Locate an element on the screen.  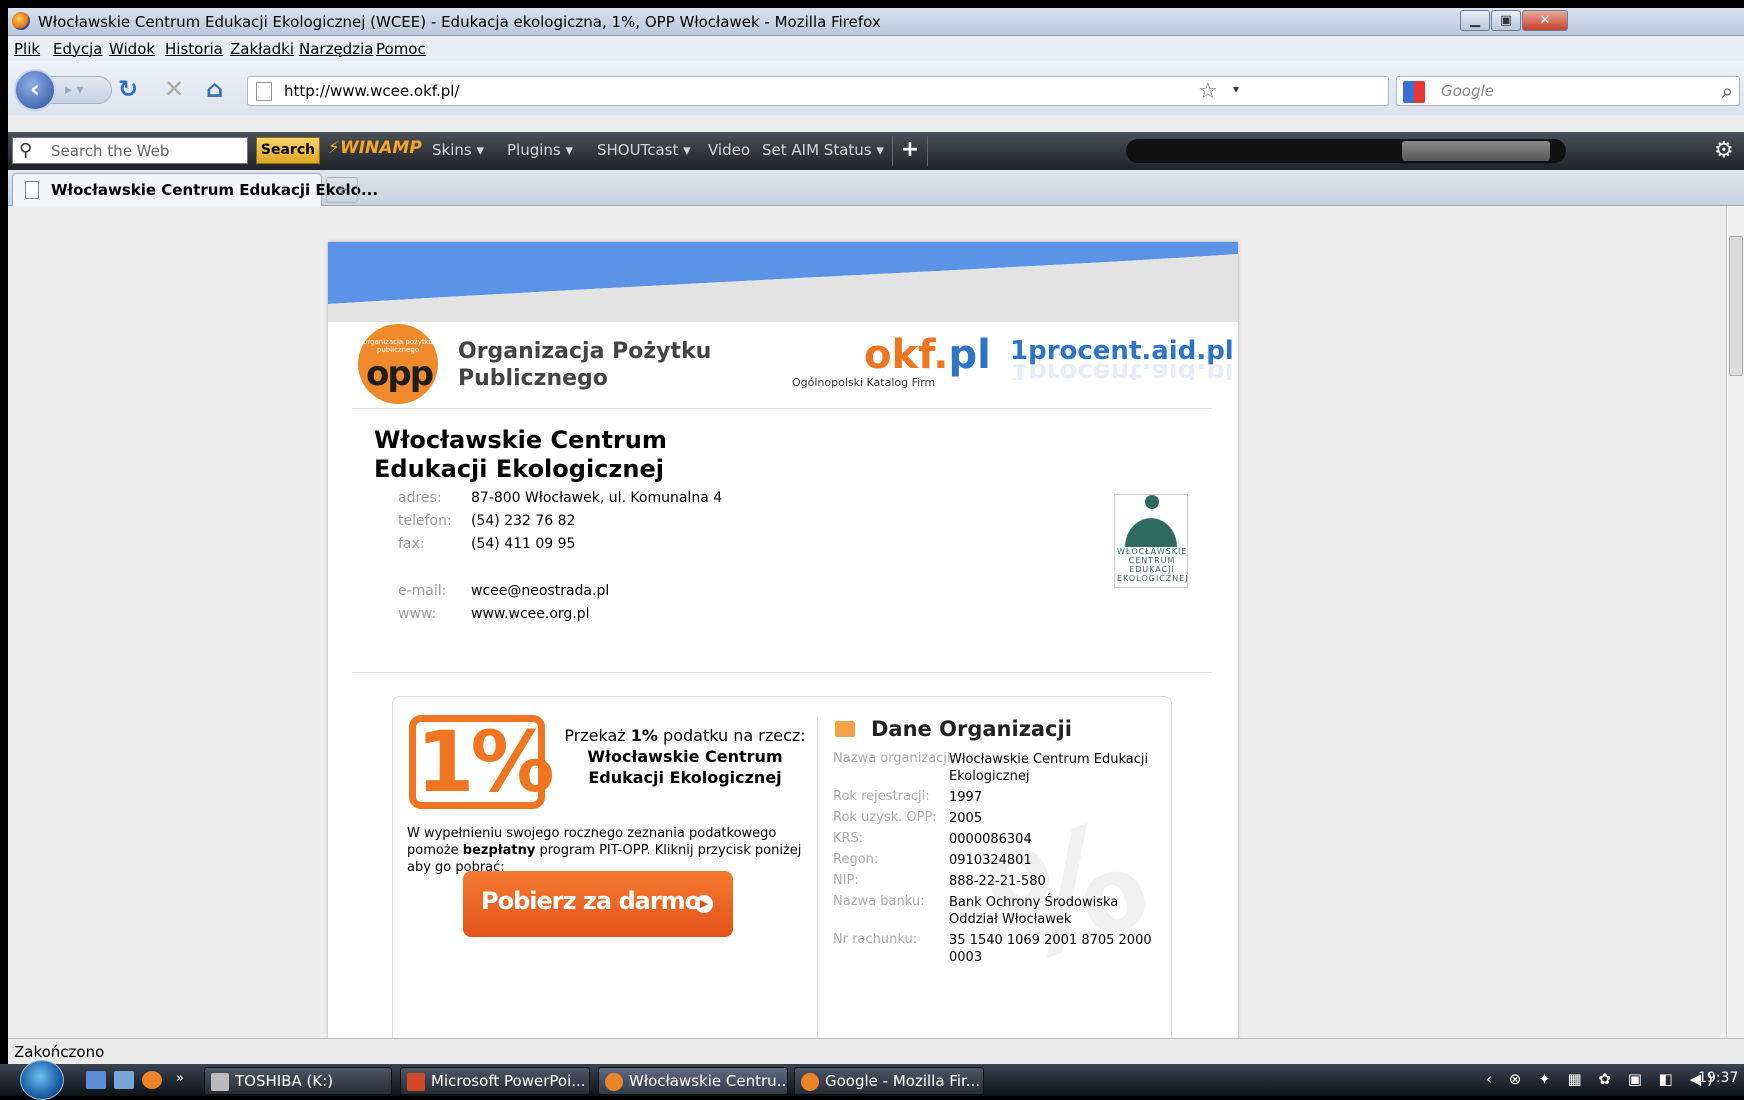
back-button: ‹ is located at coordinates (35, 90).